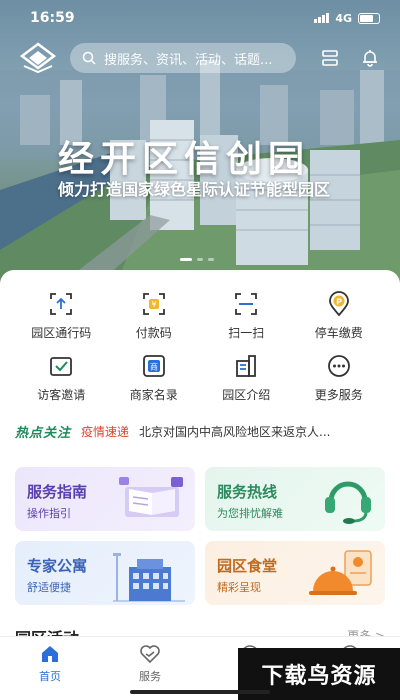  I want to click on svg-text: 商, so click(154, 367).